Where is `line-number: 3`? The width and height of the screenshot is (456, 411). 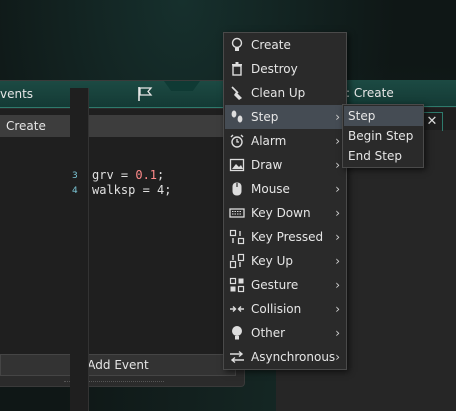 line-number: 3 is located at coordinates (75, 176).